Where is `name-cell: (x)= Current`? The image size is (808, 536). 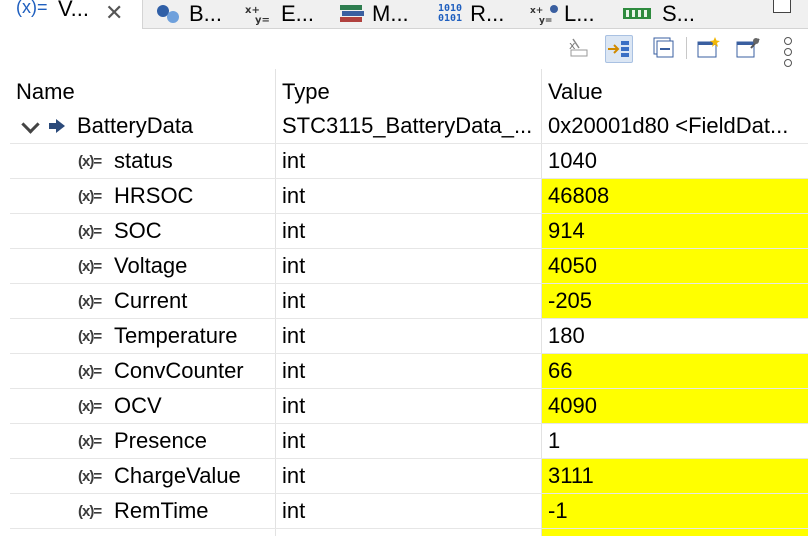 name-cell: (x)= Current is located at coordinates (143, 301).